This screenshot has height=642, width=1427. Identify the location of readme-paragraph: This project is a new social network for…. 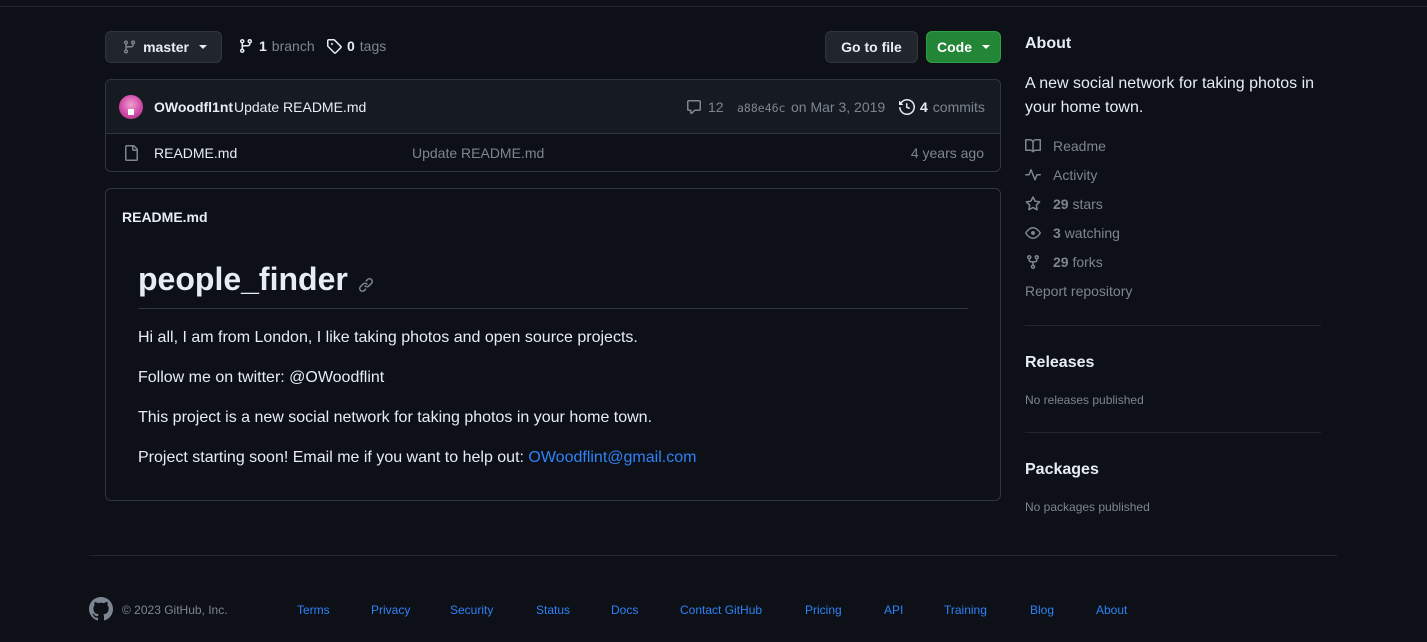
(395, 417).